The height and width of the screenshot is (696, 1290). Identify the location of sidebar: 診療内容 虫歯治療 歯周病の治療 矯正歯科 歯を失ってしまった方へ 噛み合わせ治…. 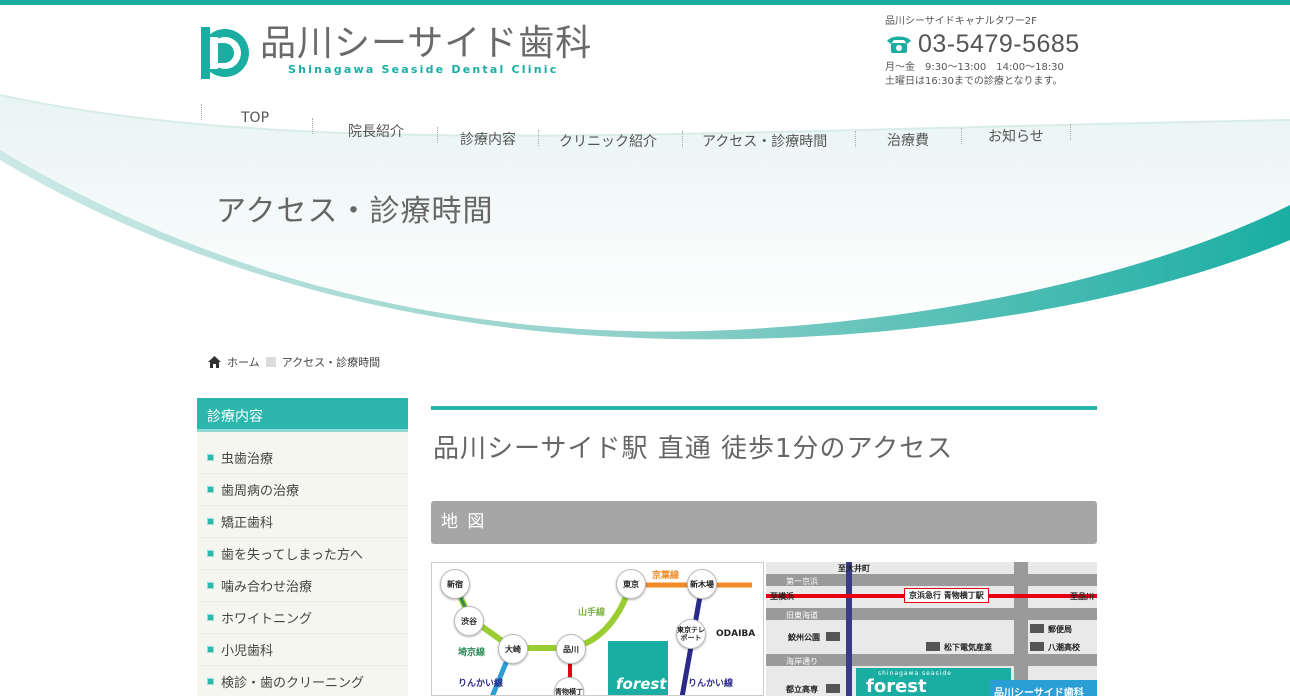
(302, 547).